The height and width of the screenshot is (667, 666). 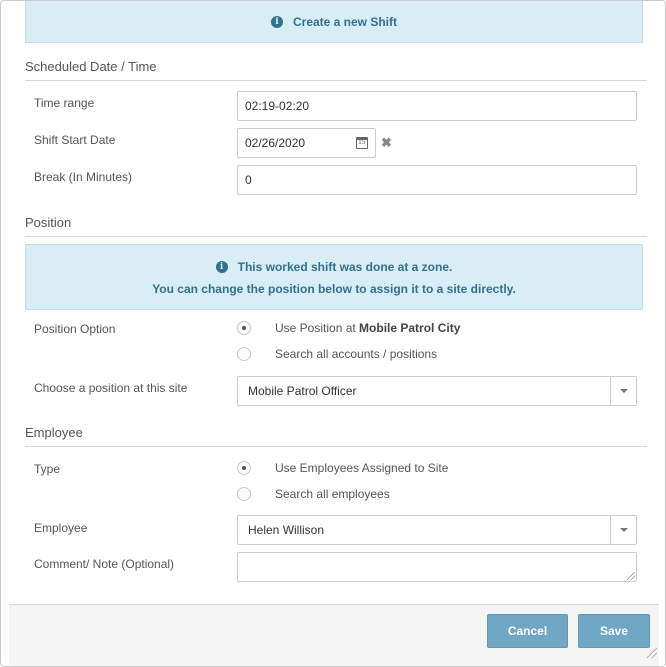 I want to click on position-option-search-text: Search all accounts / positions, so click(x=356, y=354).